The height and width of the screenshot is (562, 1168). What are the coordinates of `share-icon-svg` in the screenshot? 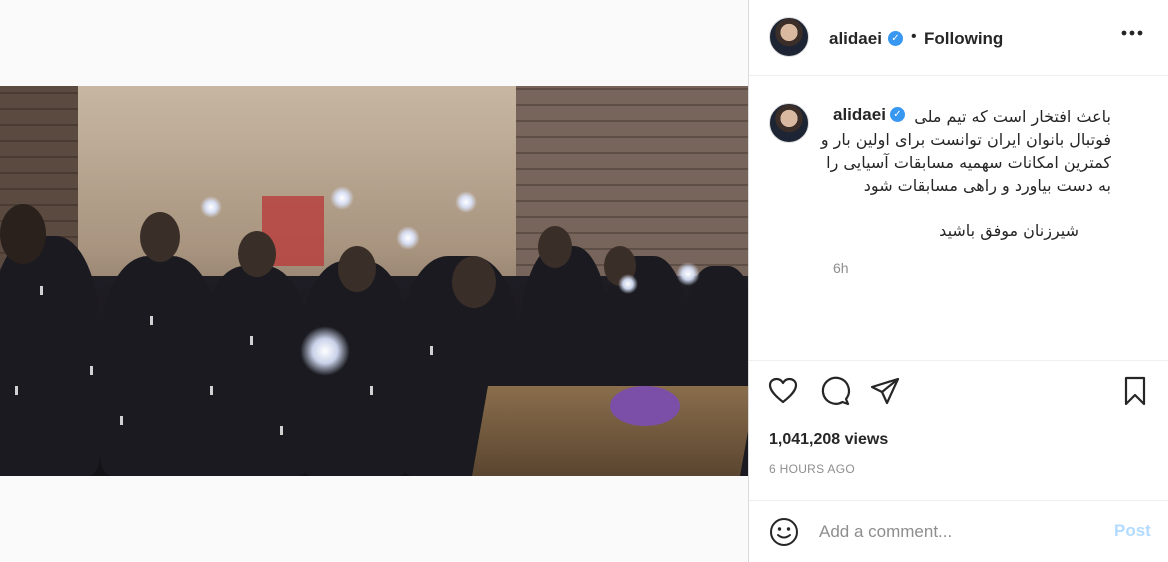 It's located at (885, 391).